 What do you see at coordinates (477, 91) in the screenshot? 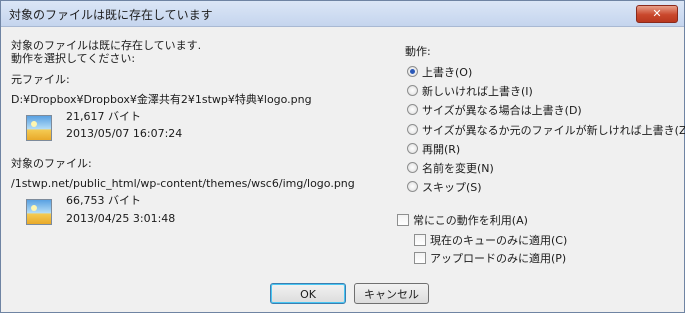
I see `radio-label-overwrite-if-newer: 新しいければ上書き(I)` at bounding box center [477, 91].